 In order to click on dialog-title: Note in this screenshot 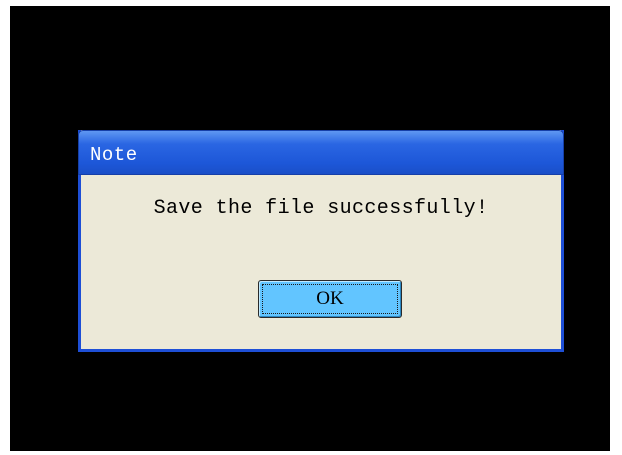, I will do `click(114, 155)`.